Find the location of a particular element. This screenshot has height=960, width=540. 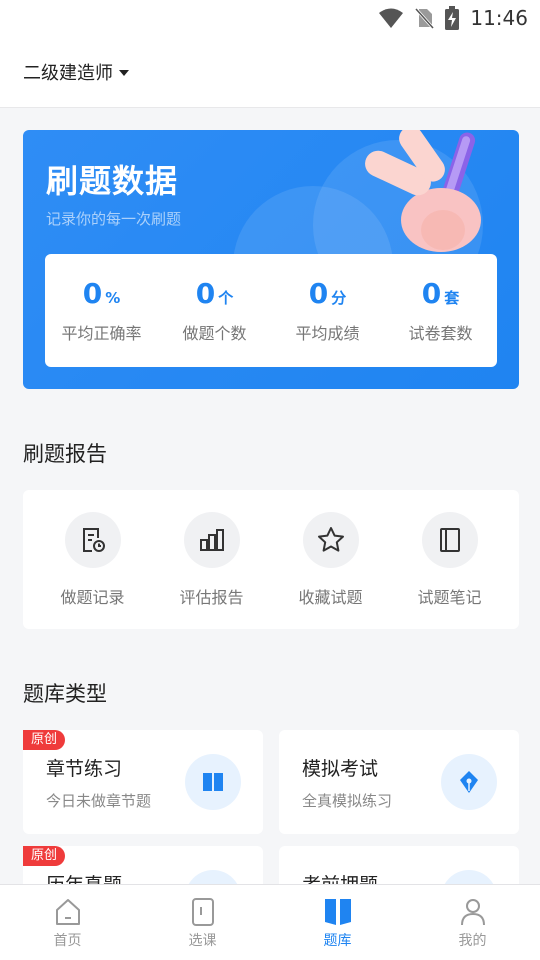

book-icon is located at coordinates (213, 782).